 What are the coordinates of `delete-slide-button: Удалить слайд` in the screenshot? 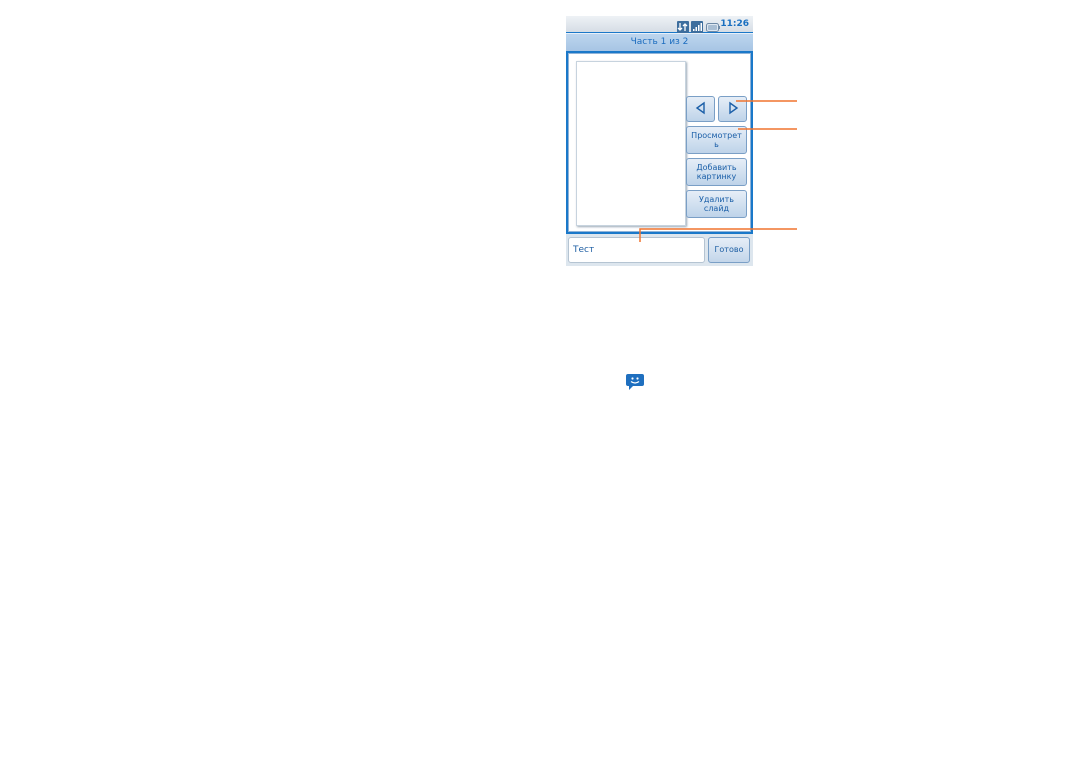 It's located at (716, 204).